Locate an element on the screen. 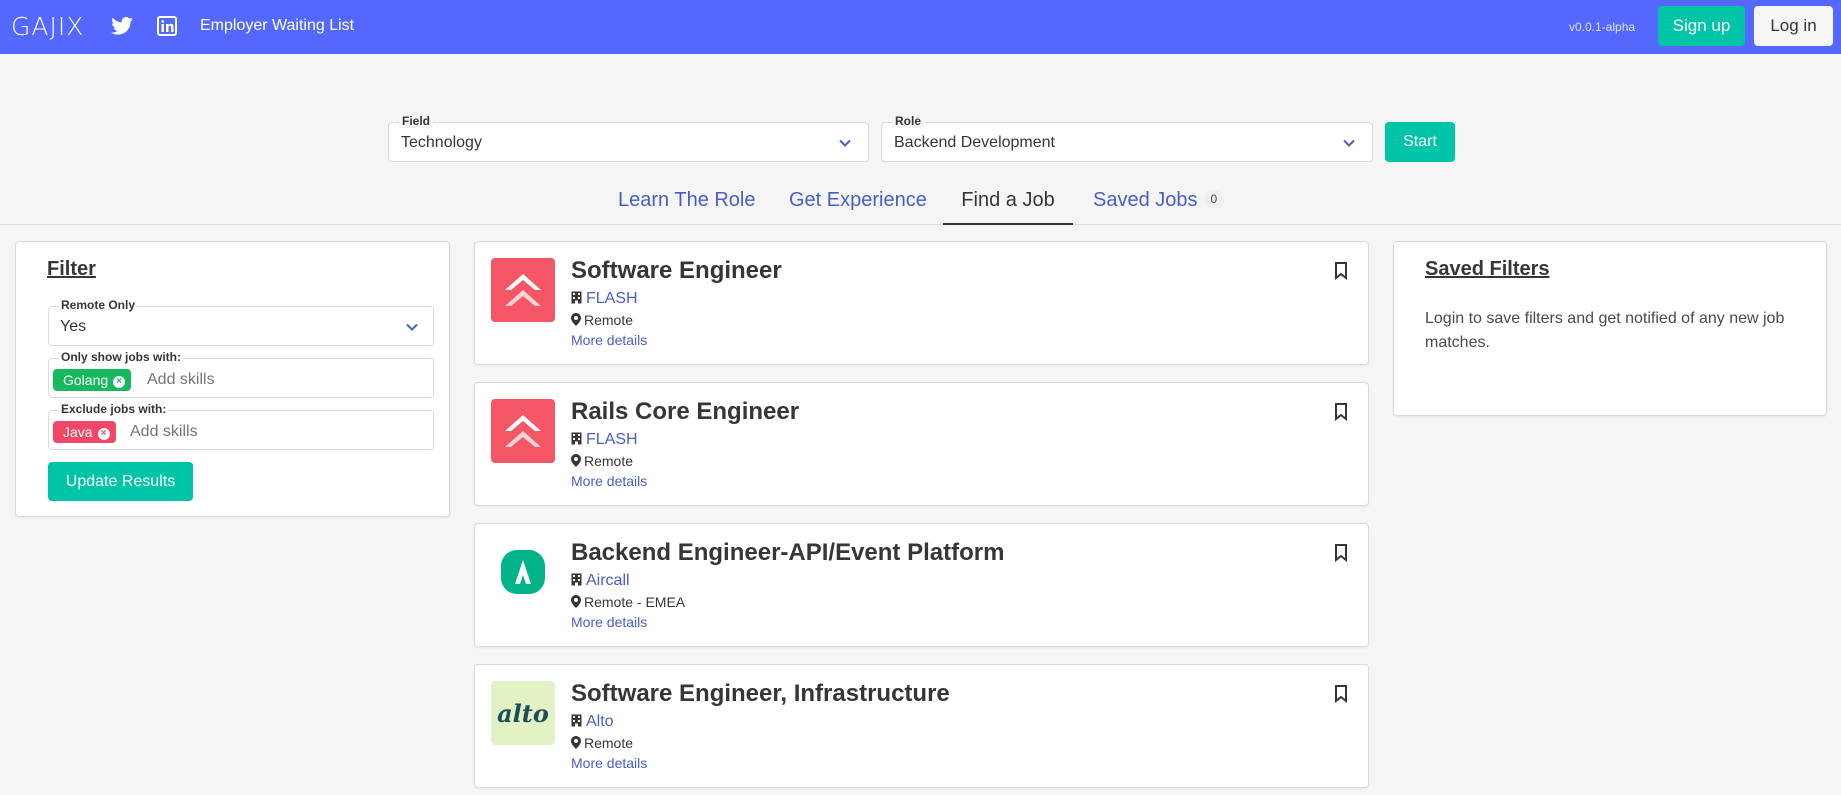  exclude-skills-legend: Exclude jobs with: is located at coordinates (114, 409).